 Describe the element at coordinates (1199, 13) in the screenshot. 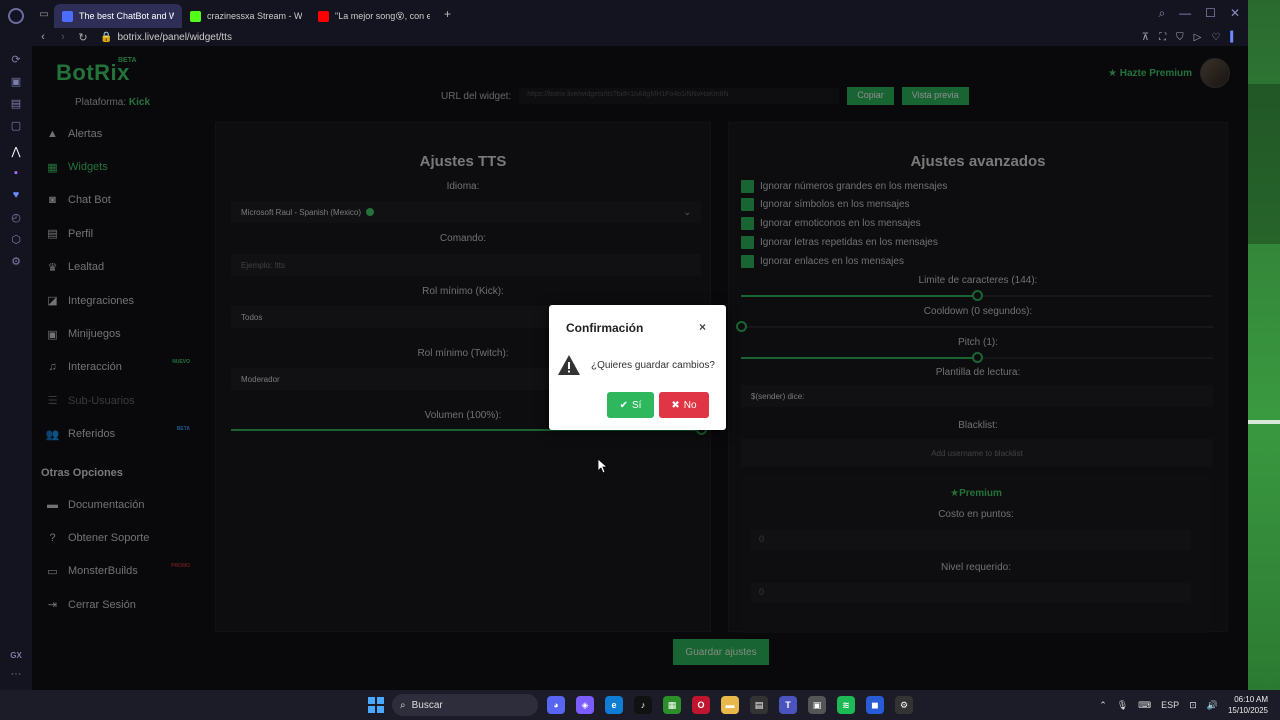

I see `window-controls: ⌕ — ☐ ✕` at that location.